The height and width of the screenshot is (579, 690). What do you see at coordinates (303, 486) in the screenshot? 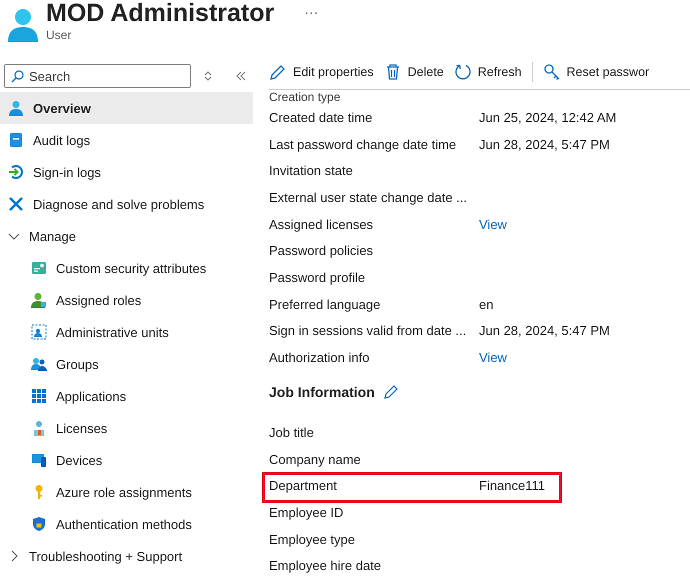
I see `property-label: Department` at bounding box center [303, 486].